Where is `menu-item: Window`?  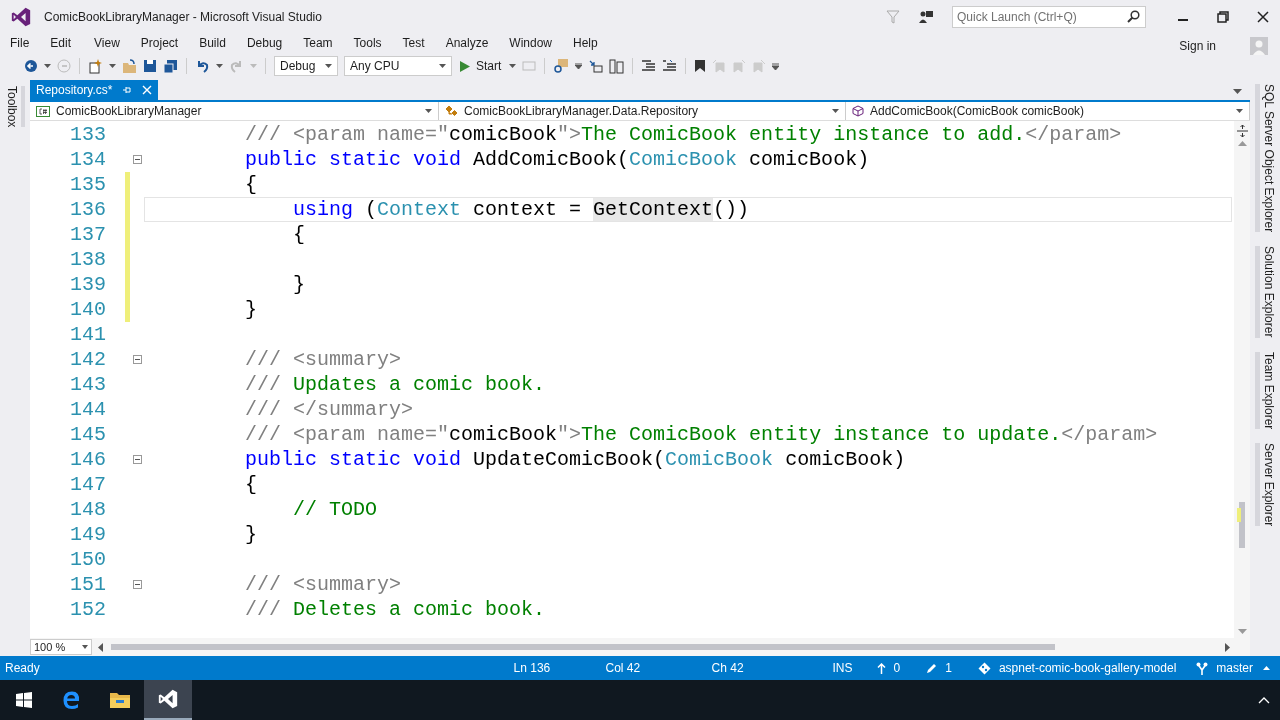 menu-item: Window is located at coordinates (530, 43).